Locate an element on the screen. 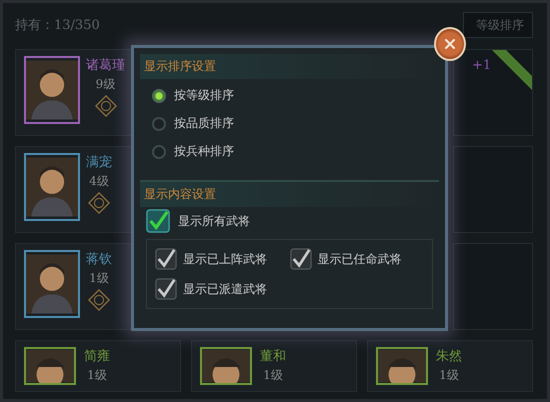  general-name: 朱然 is located at coordinates (449, 356).